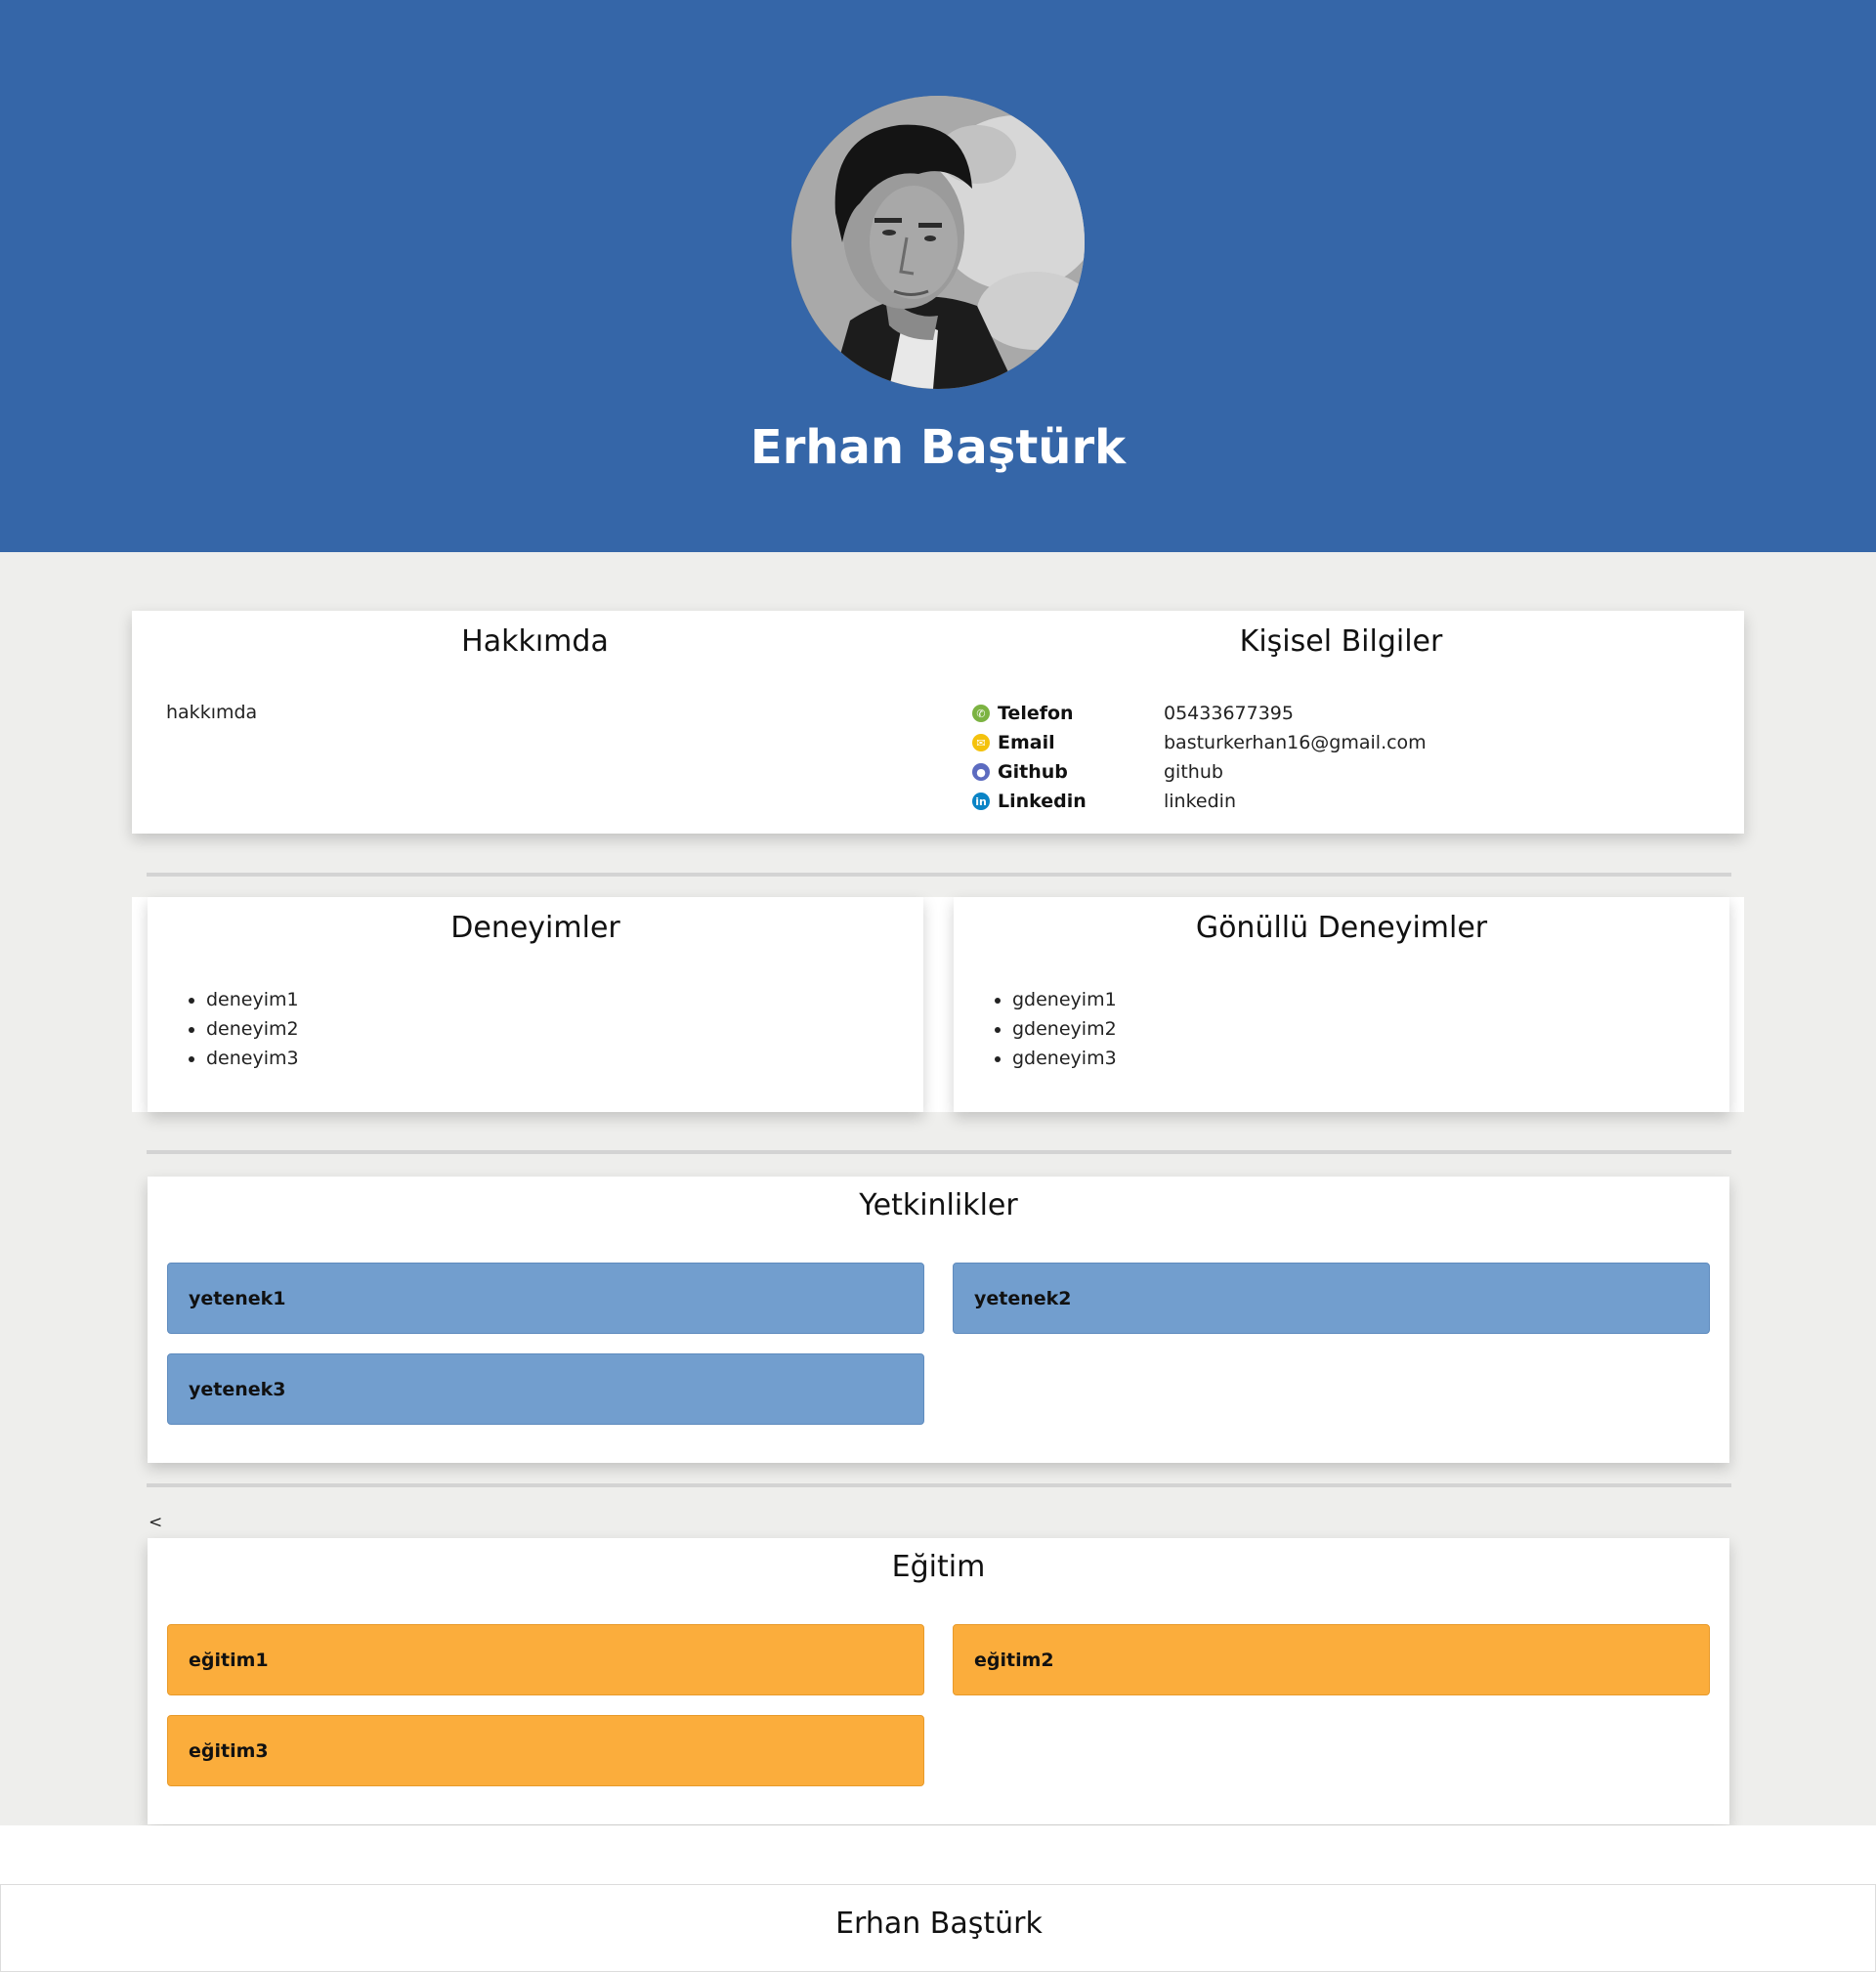  Describe the element at coordinates (938, 722) in the screenshot. I see `about-personal-card: Hakkımda Kişisel Bilgiler hakkımda` at that location.